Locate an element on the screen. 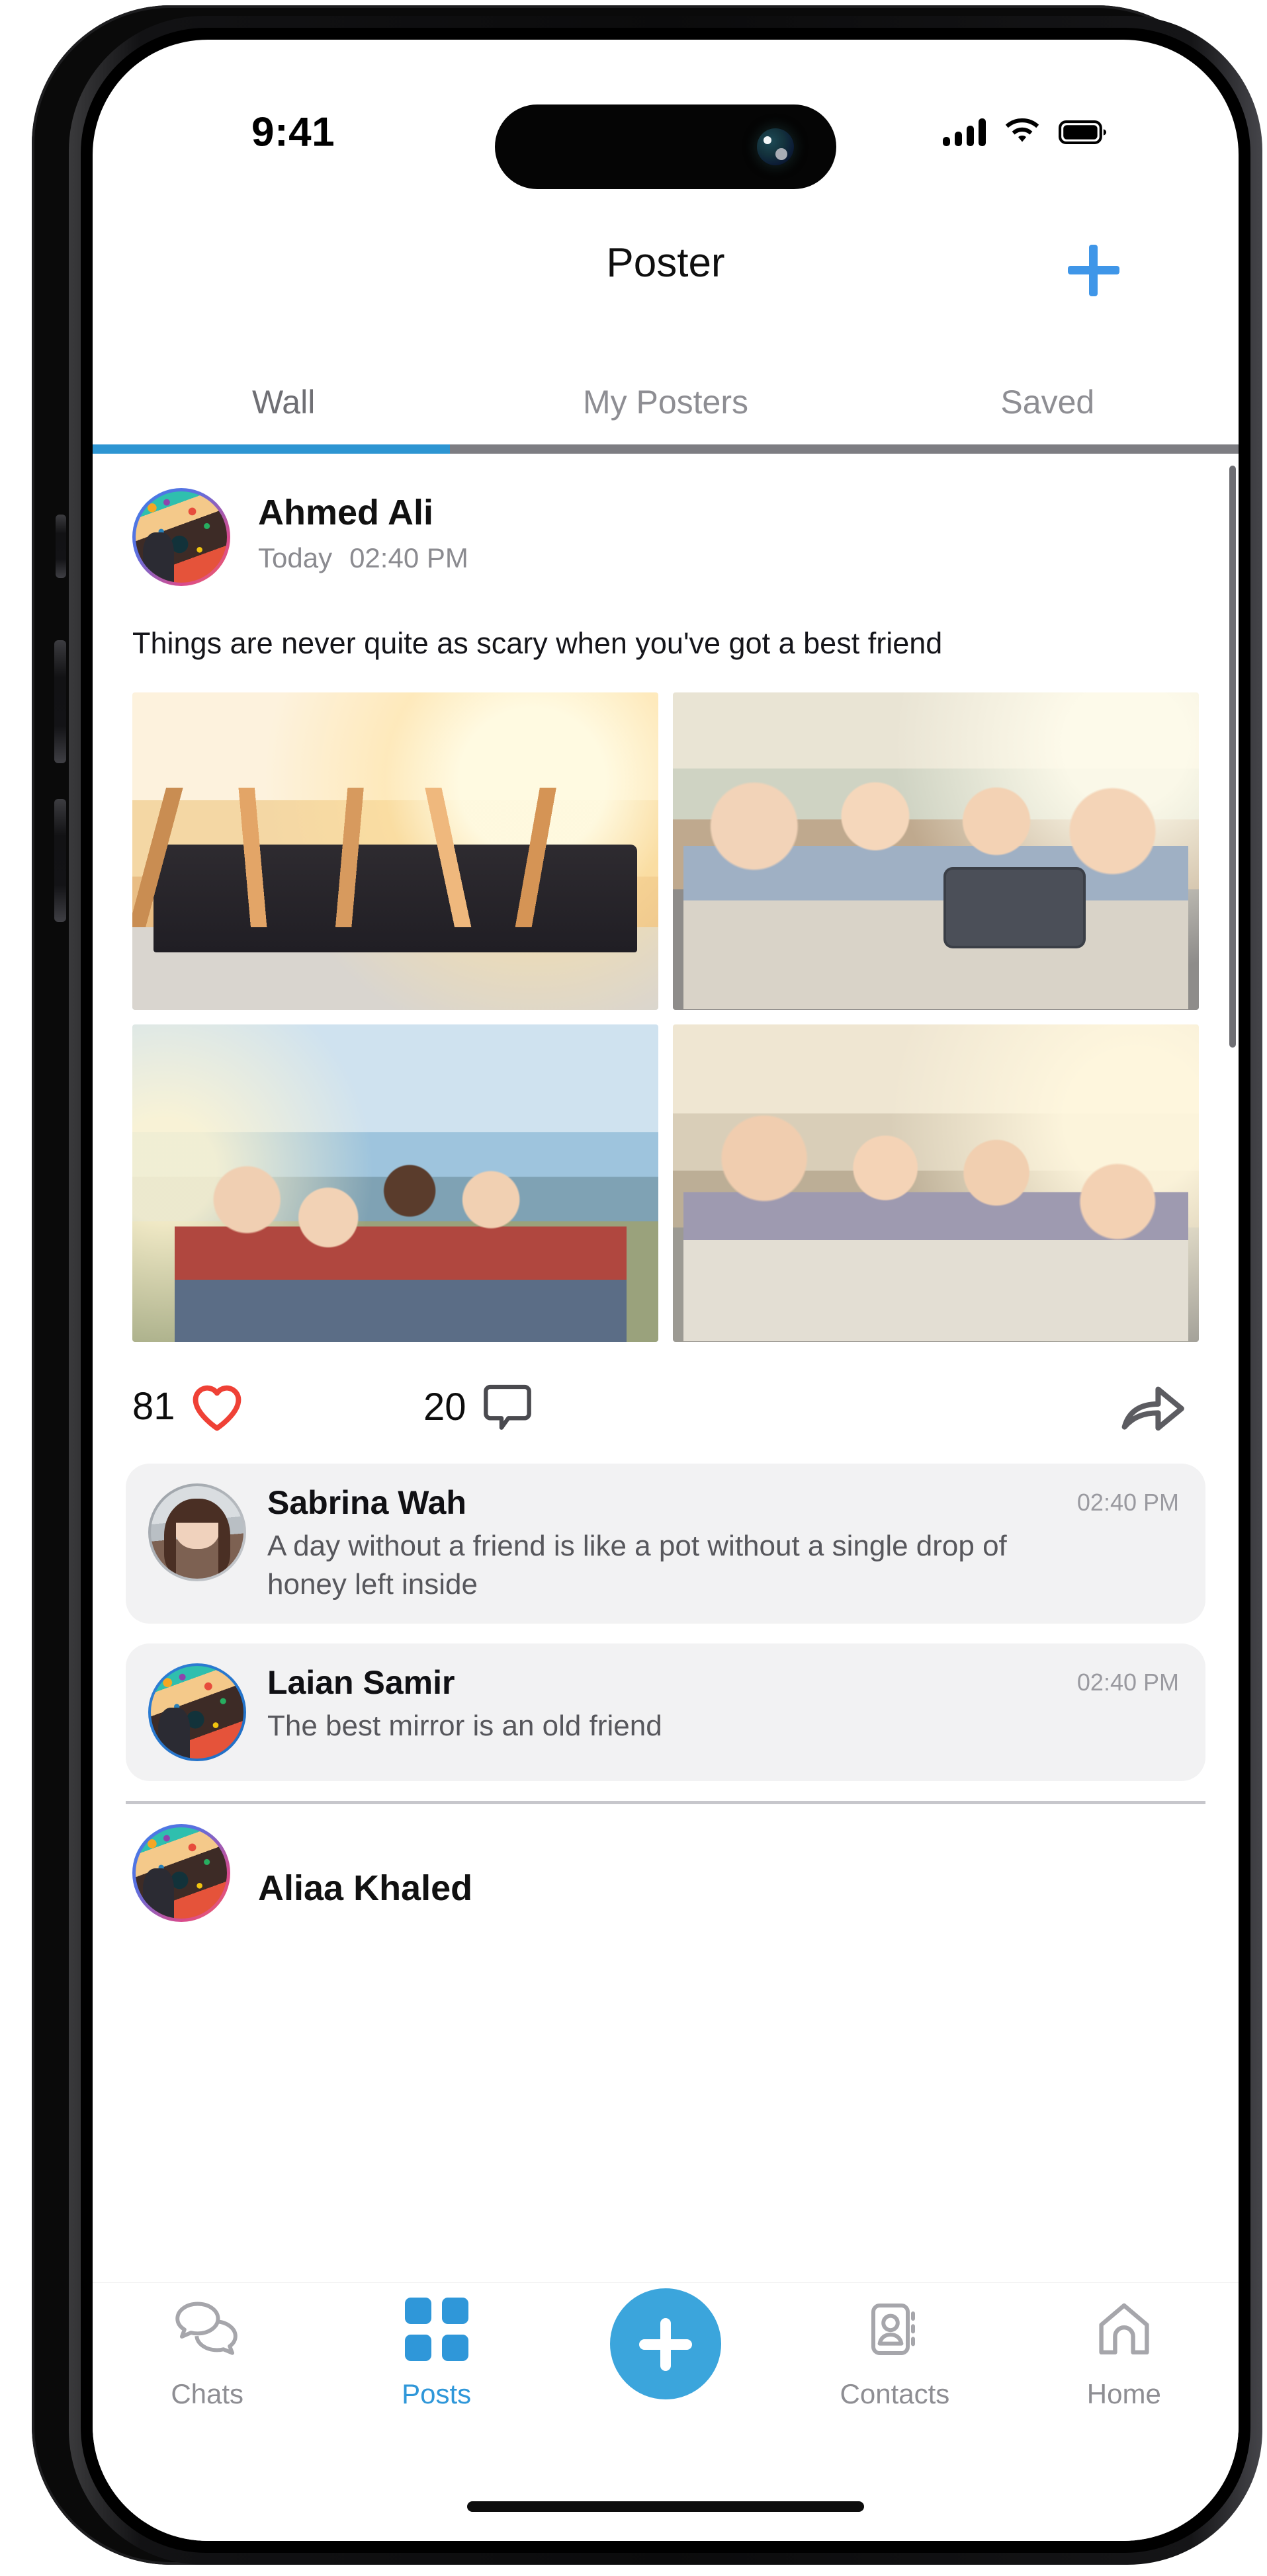  front-camera-icon is located at coordinates (775, 146).